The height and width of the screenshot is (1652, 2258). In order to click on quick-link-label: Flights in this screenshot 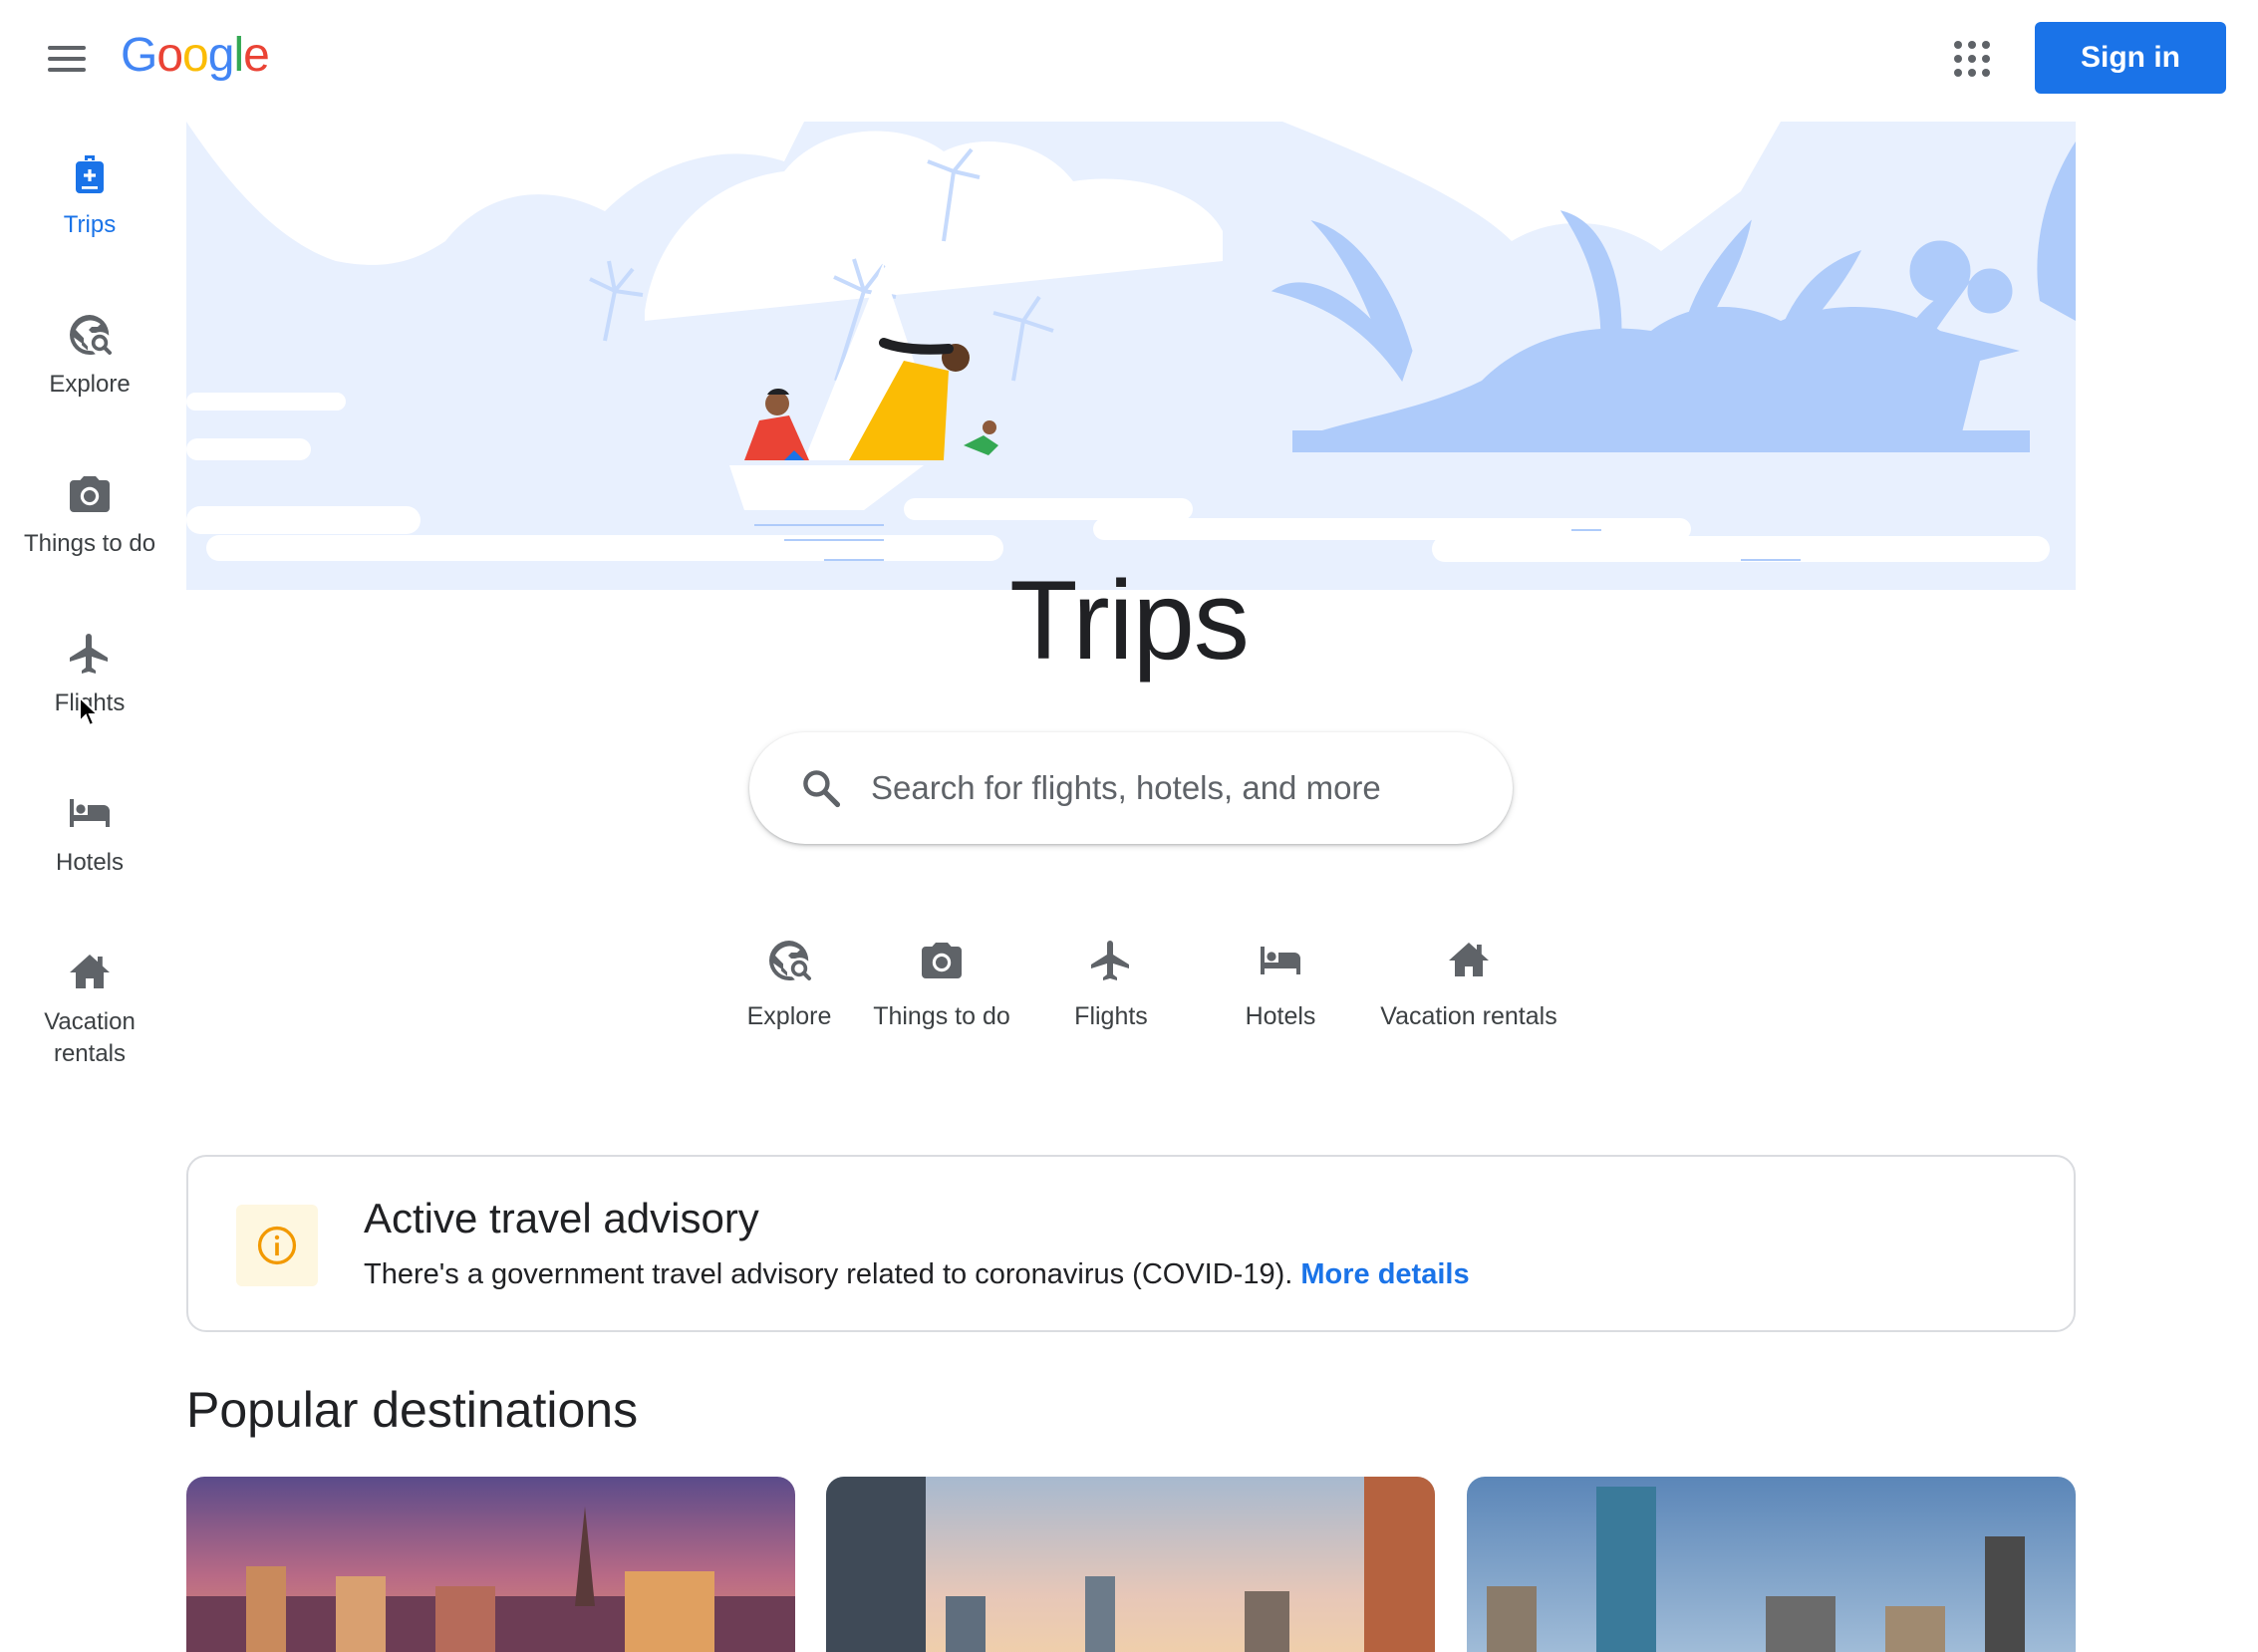, I will do `click(1111, 1016)`.